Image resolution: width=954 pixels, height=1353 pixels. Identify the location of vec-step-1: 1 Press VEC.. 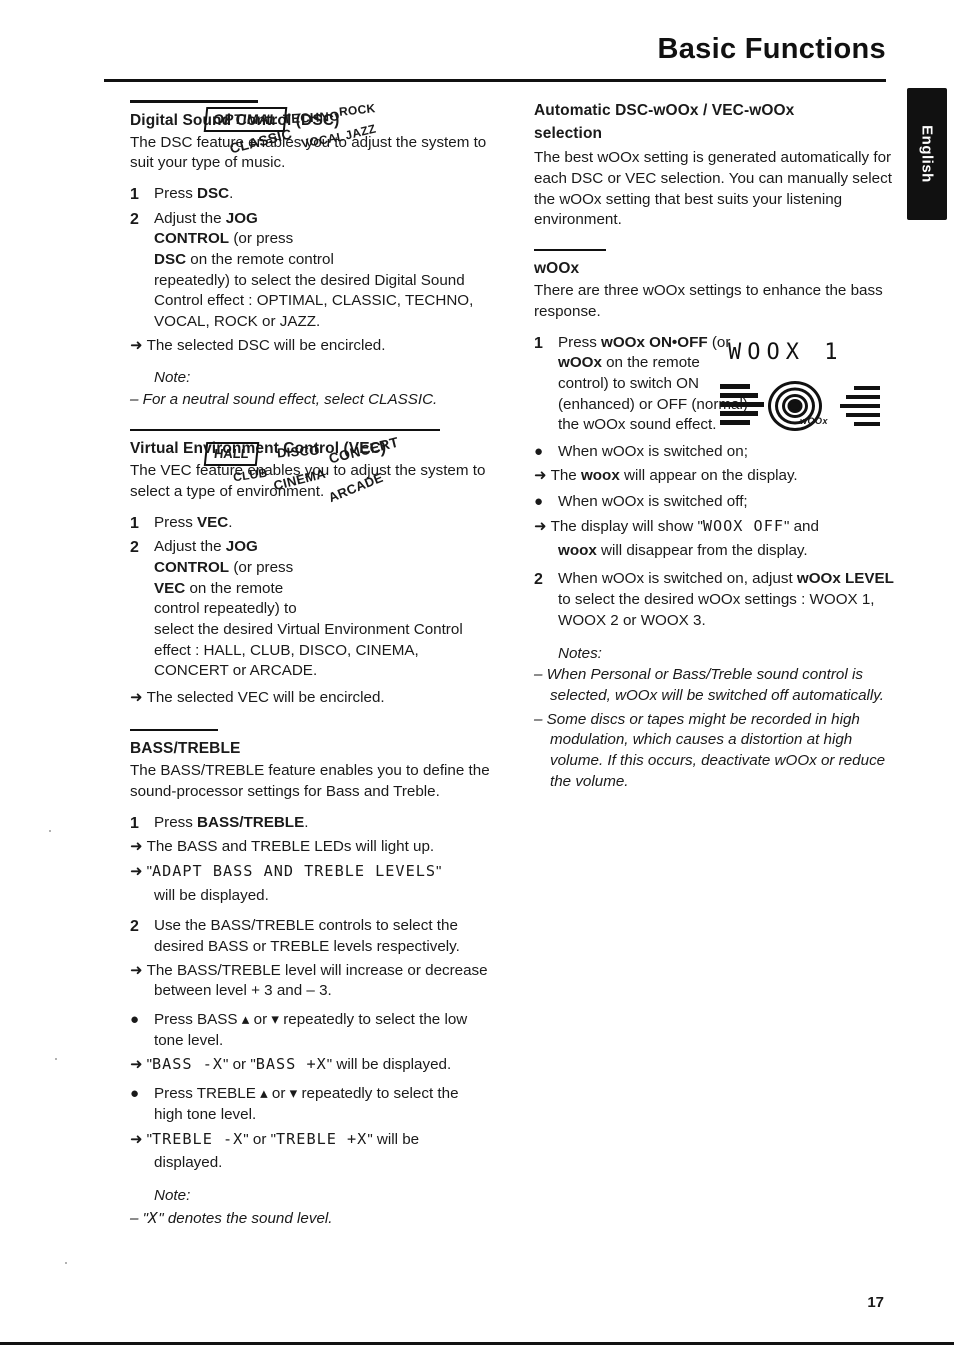
(310, 524).